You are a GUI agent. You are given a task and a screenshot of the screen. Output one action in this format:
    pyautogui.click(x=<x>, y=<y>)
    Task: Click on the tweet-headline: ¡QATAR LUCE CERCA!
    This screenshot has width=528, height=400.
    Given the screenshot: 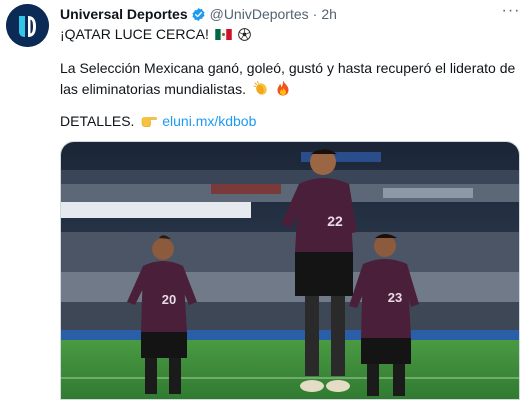 What is the action you would take?
    pyautogui.click(x=134, y=34)
    